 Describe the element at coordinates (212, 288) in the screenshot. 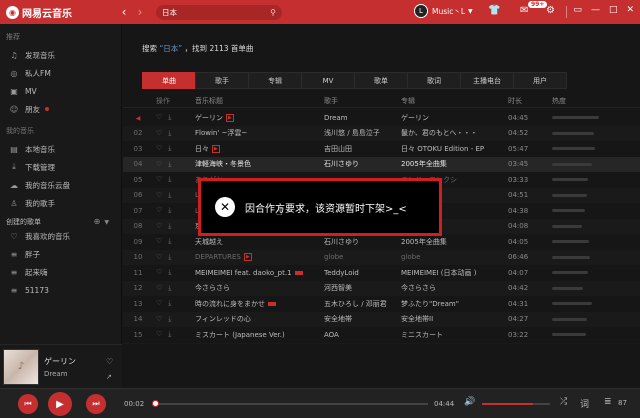

I see `song-title-text: 今さらさら` at that location.